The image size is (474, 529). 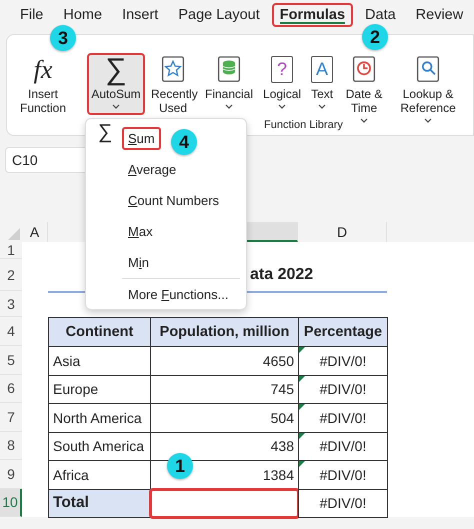 I want to click on row-number: 1, so click(x=11, y=250).